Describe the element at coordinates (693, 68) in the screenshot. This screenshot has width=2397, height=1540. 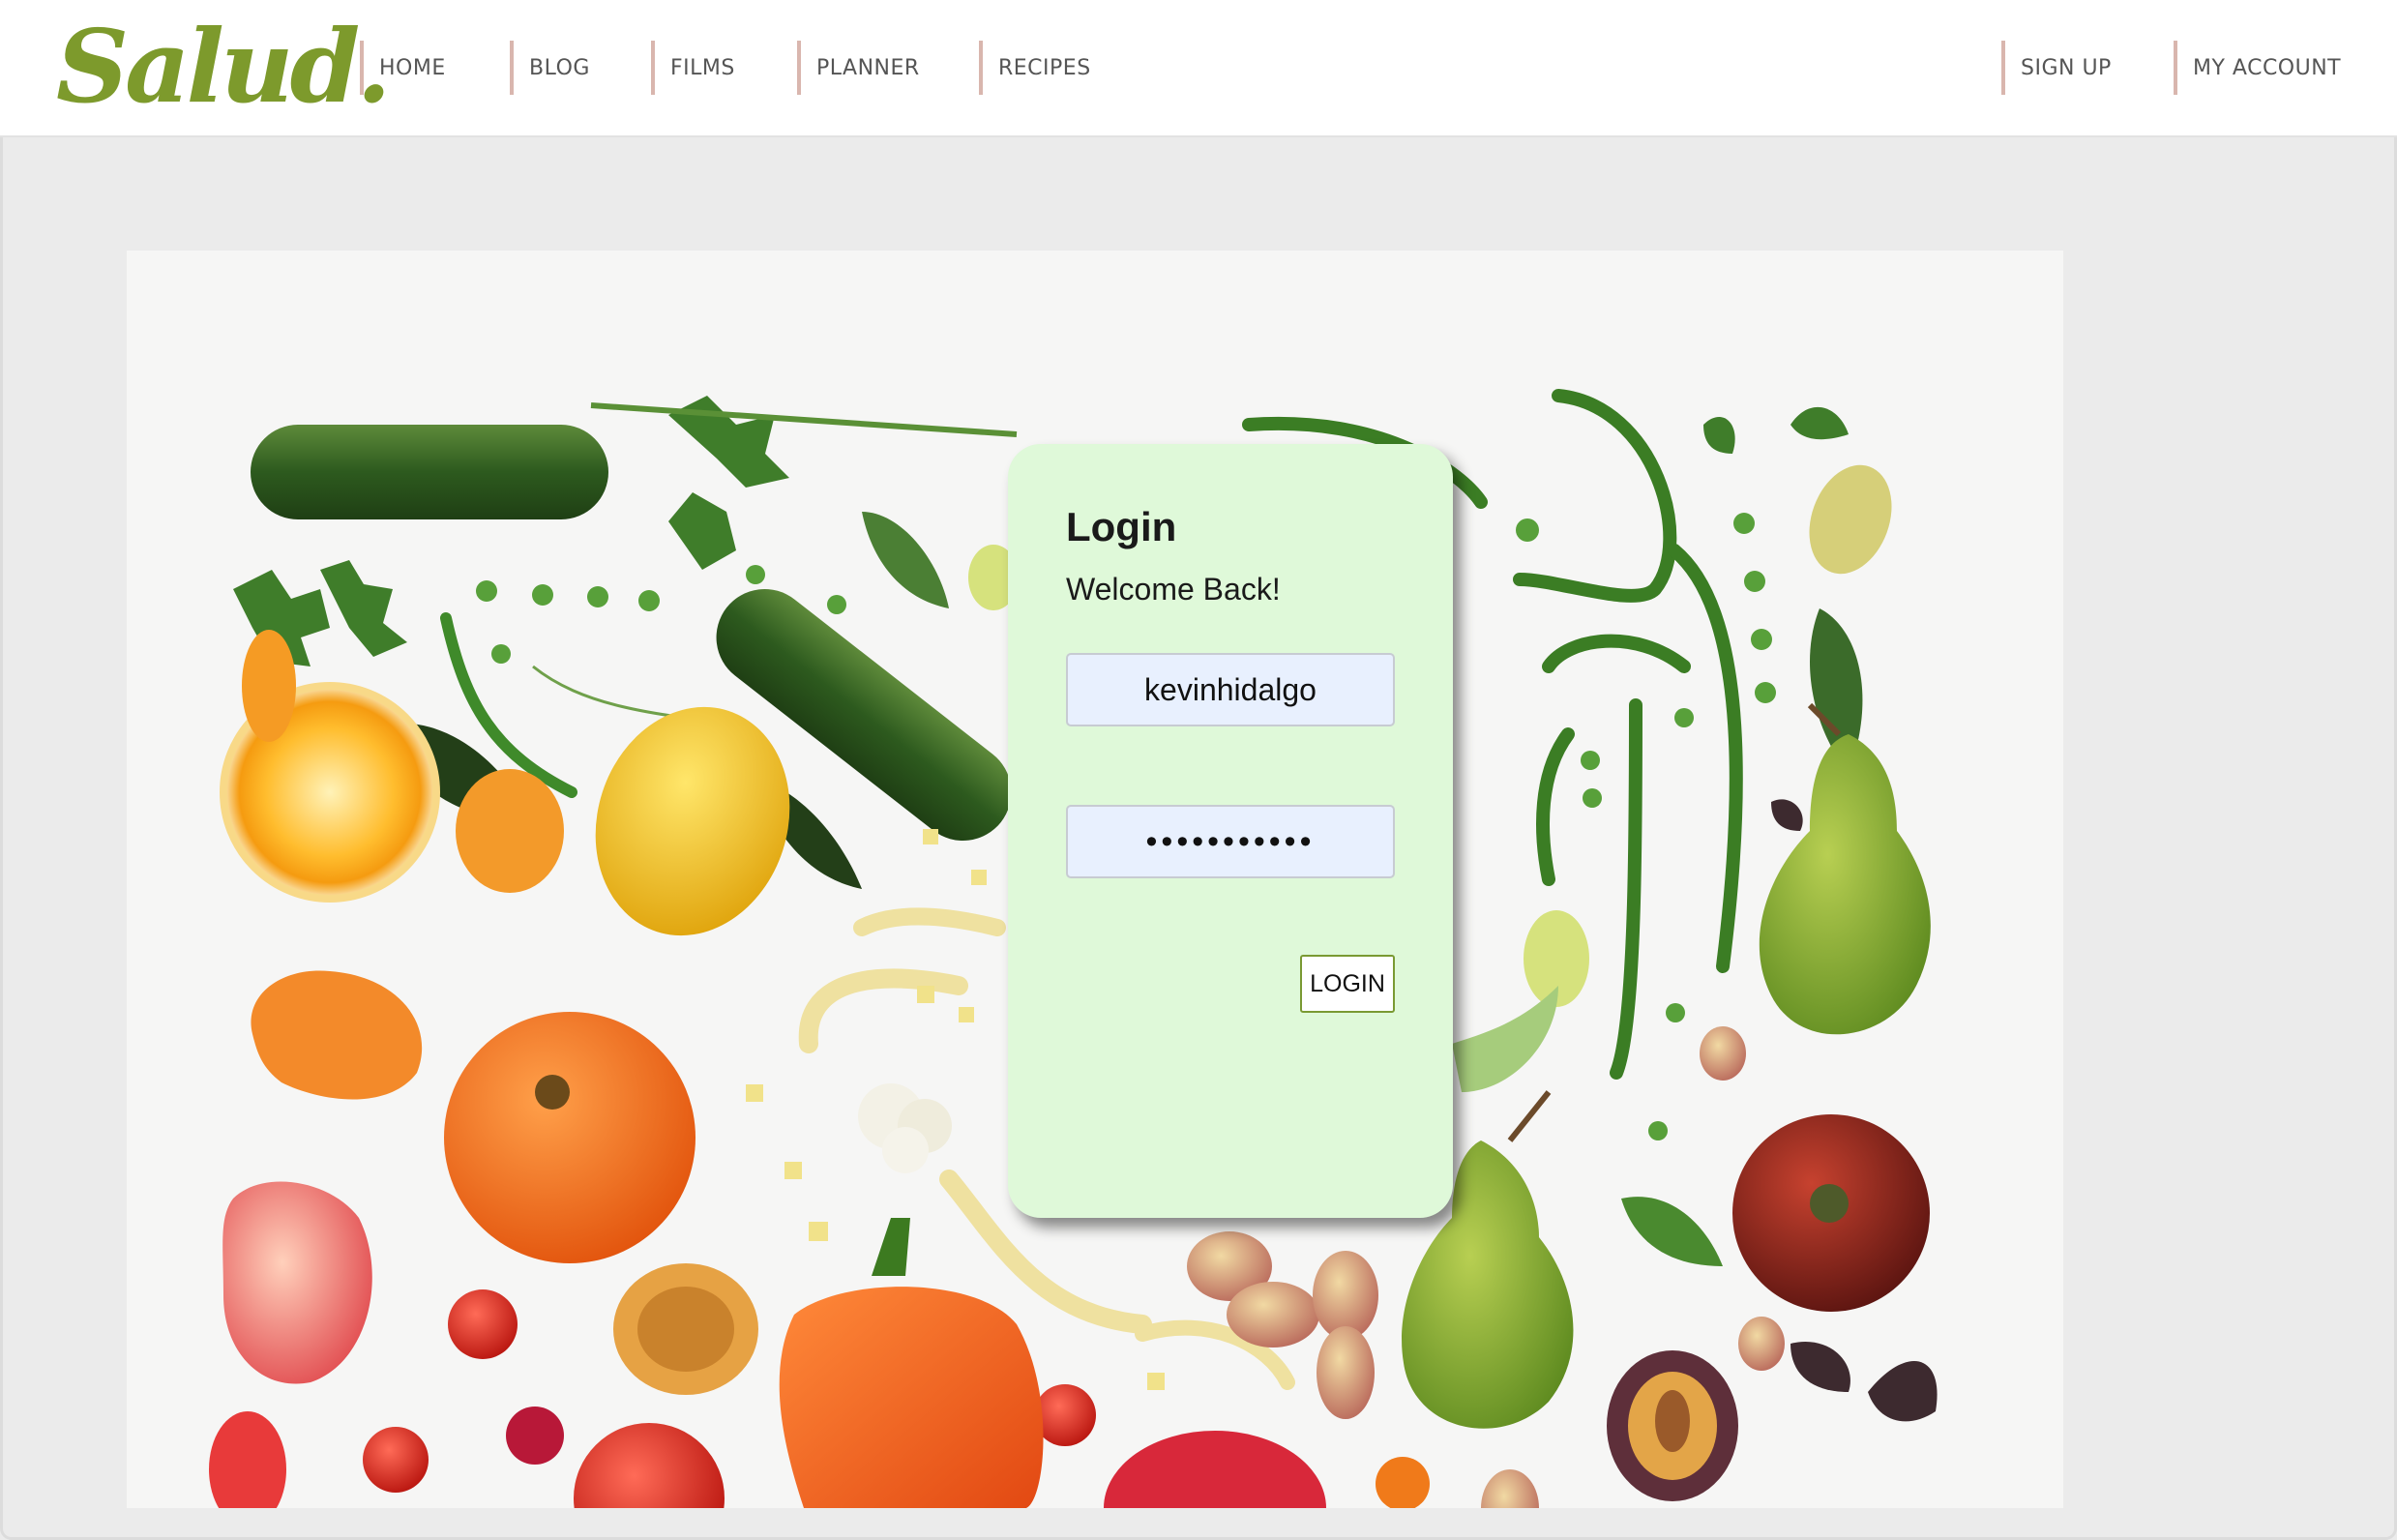
I see `nav-films: FILMS` at that location.